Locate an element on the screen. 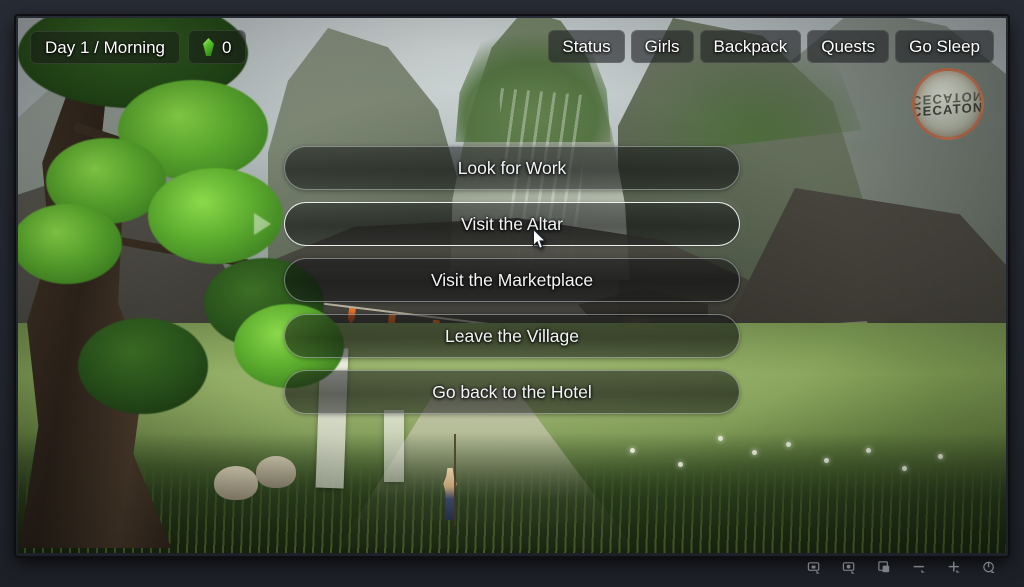  menu-button-quests: Quests is located at coordinates (848, 46).